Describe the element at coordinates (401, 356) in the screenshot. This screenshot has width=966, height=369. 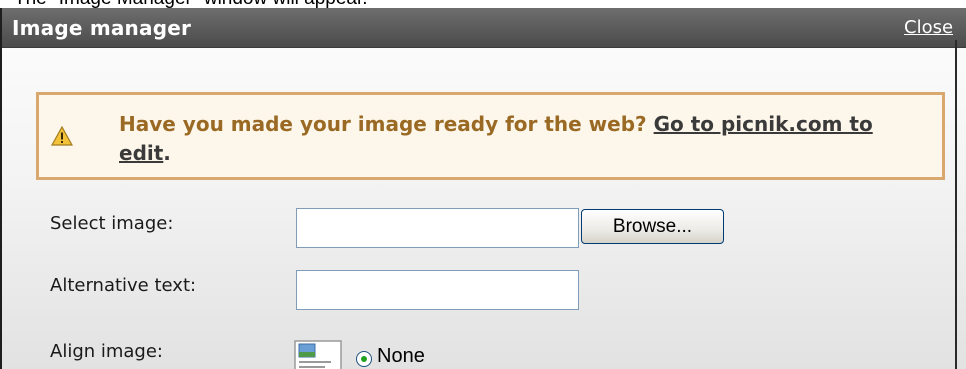
I see `align-none-label: None` at that location.